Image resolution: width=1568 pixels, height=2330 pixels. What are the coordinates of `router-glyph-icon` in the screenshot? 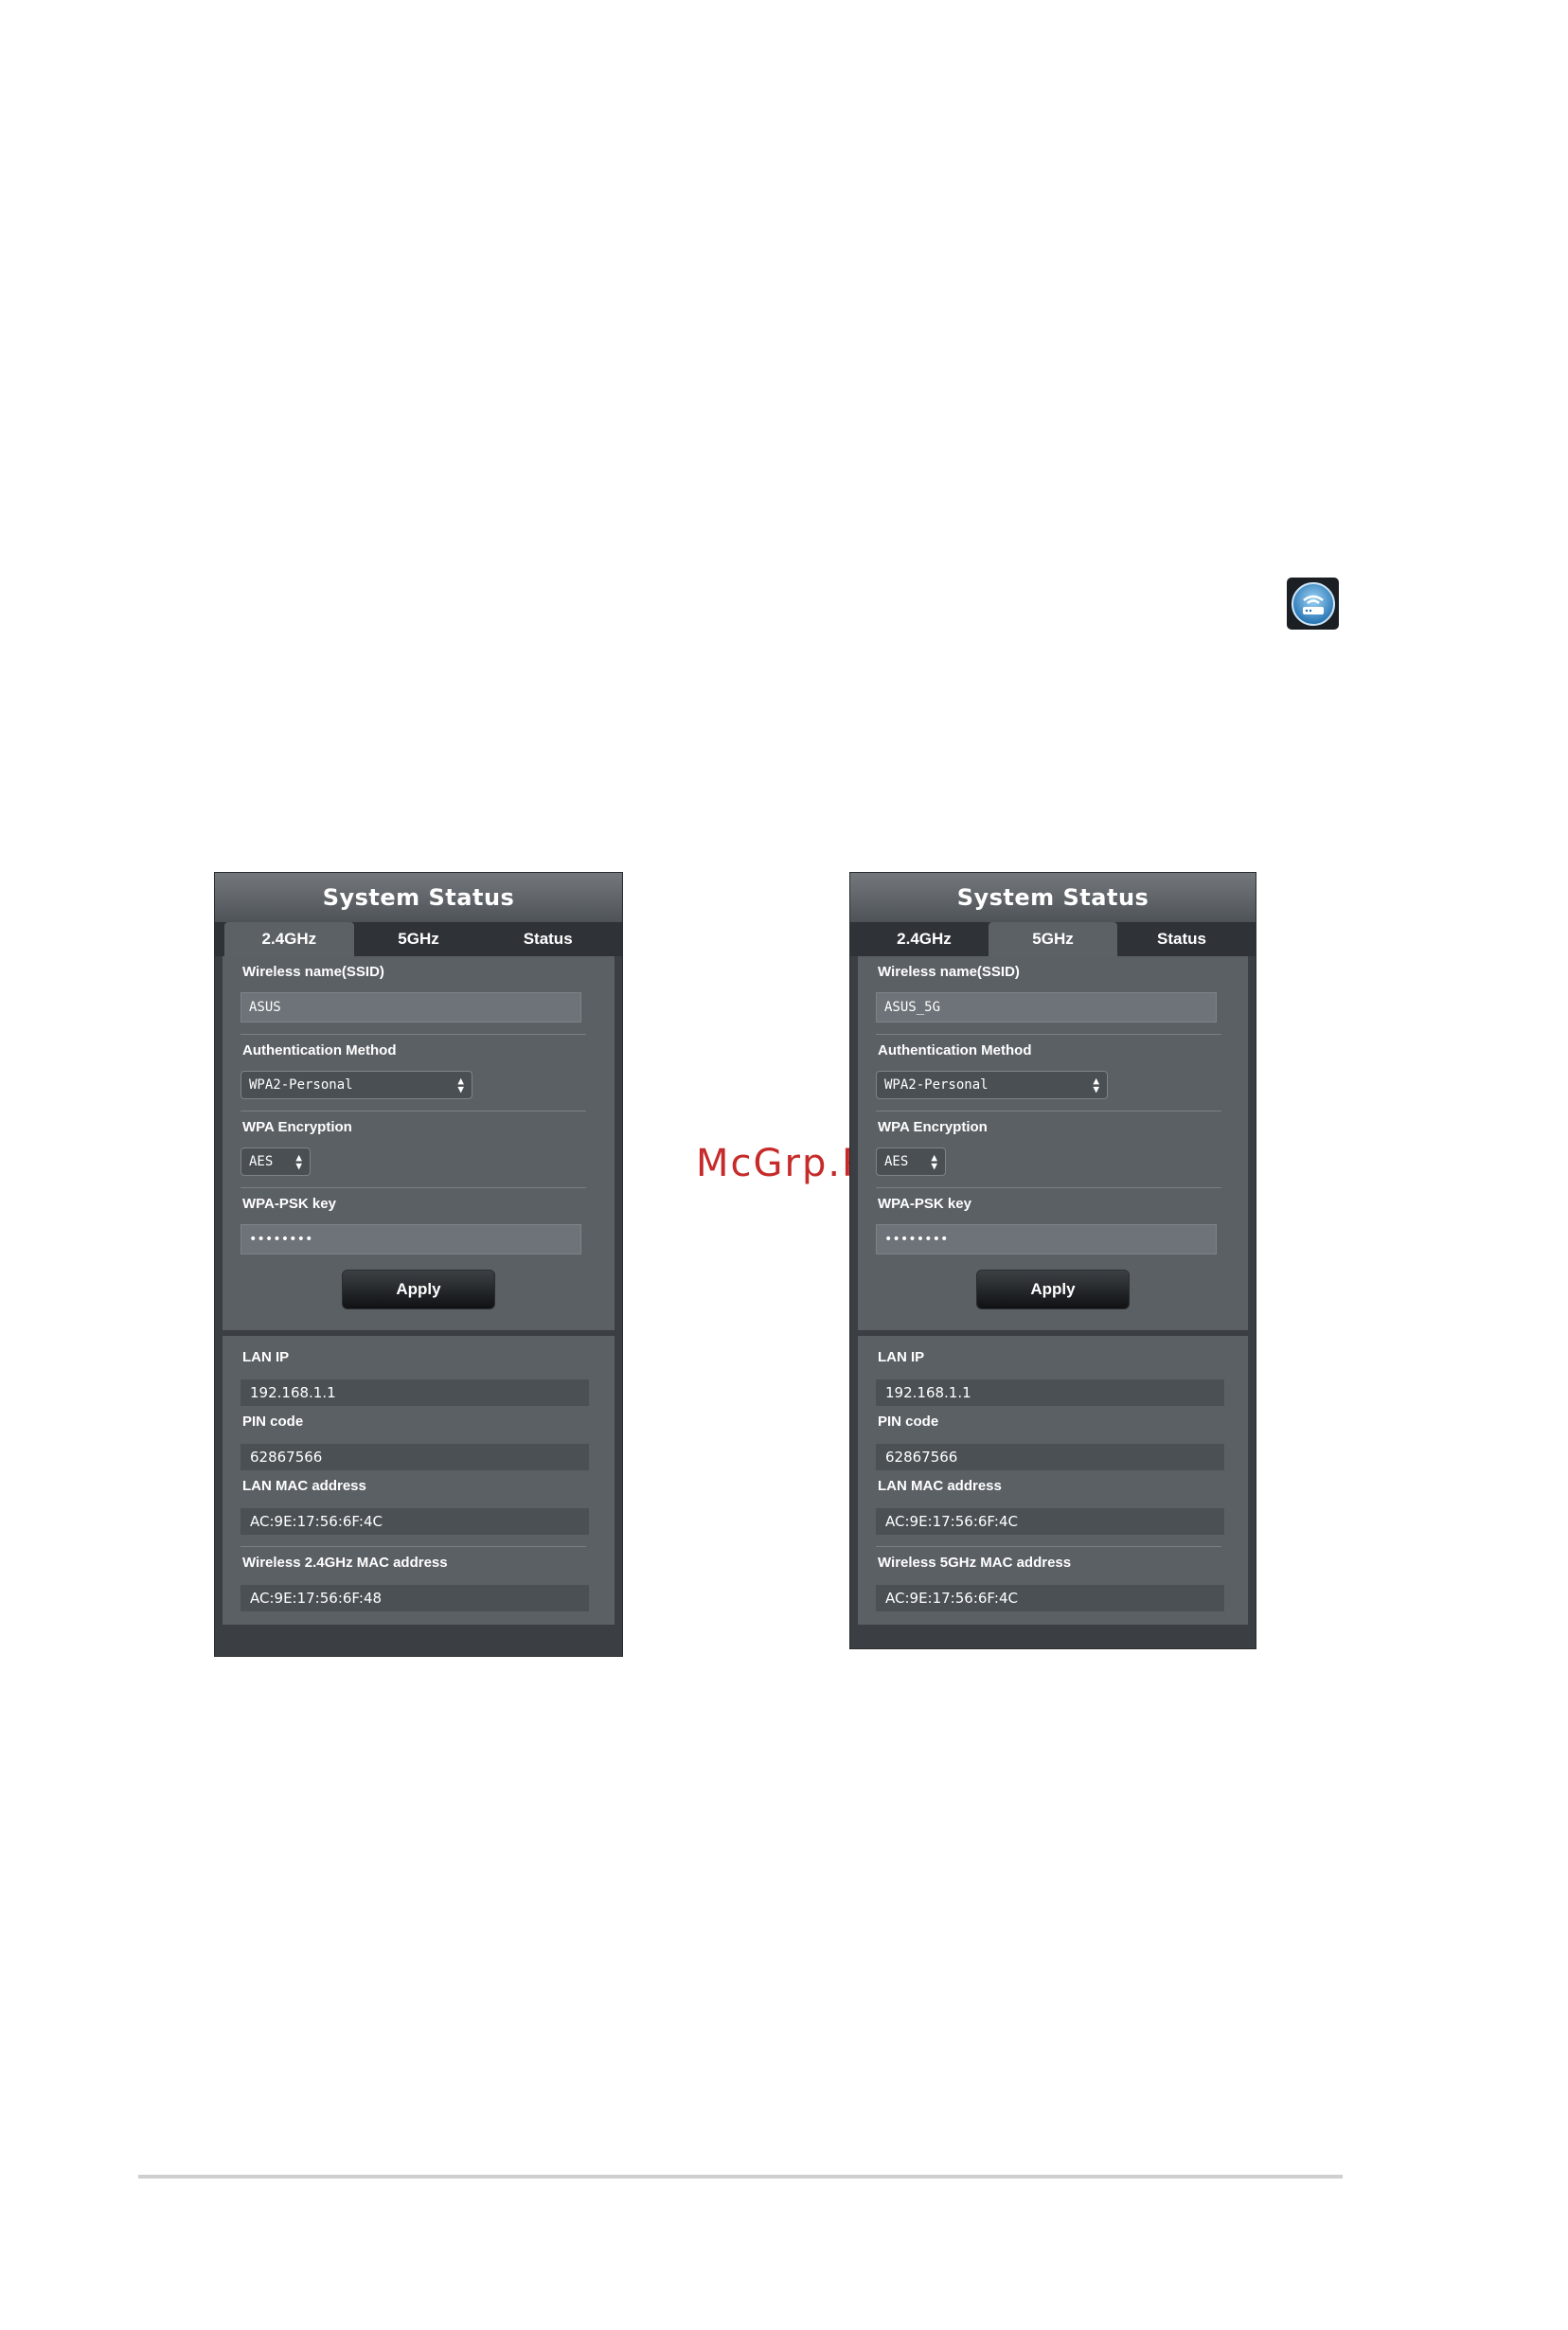 It's located at (1313, 603).